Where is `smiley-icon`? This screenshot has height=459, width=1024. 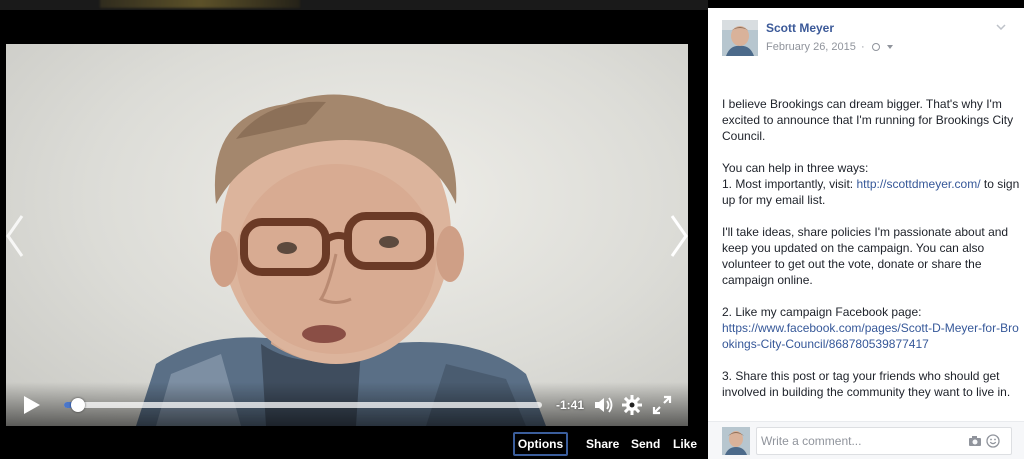
smiley-icon is located at coordinates (993, 441).